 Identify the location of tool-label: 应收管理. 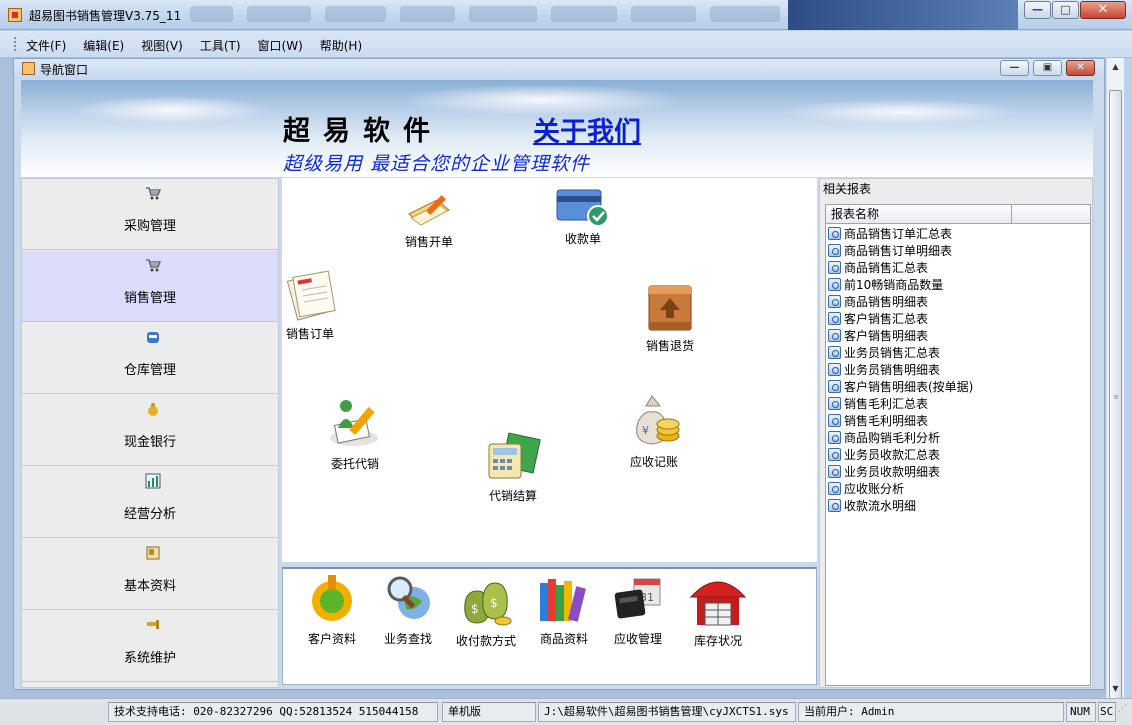
(637, 639).